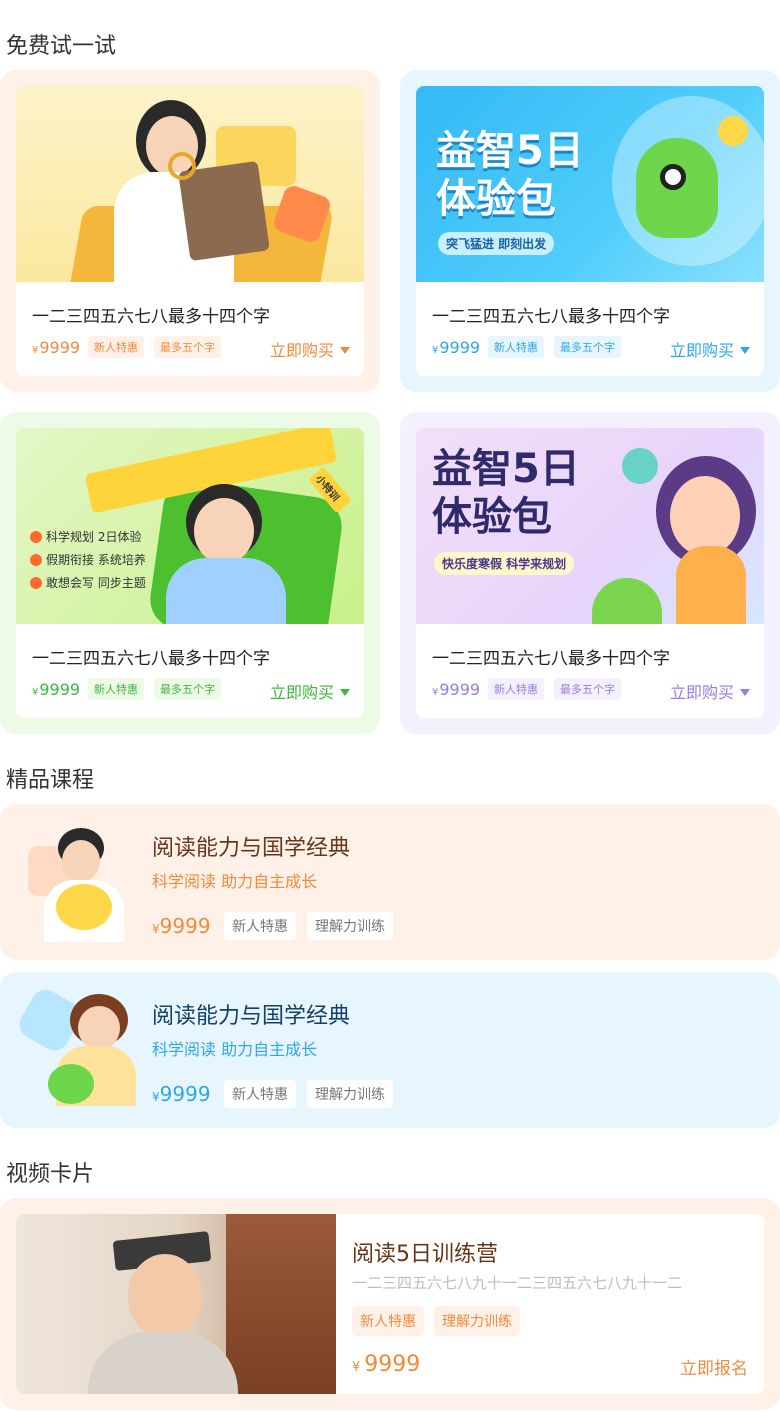  What do you see at coordinates (710, 691) in the screenshot?
I see `trial-card-4-buy-button: 立即购买` at bounding box center [710, 691].